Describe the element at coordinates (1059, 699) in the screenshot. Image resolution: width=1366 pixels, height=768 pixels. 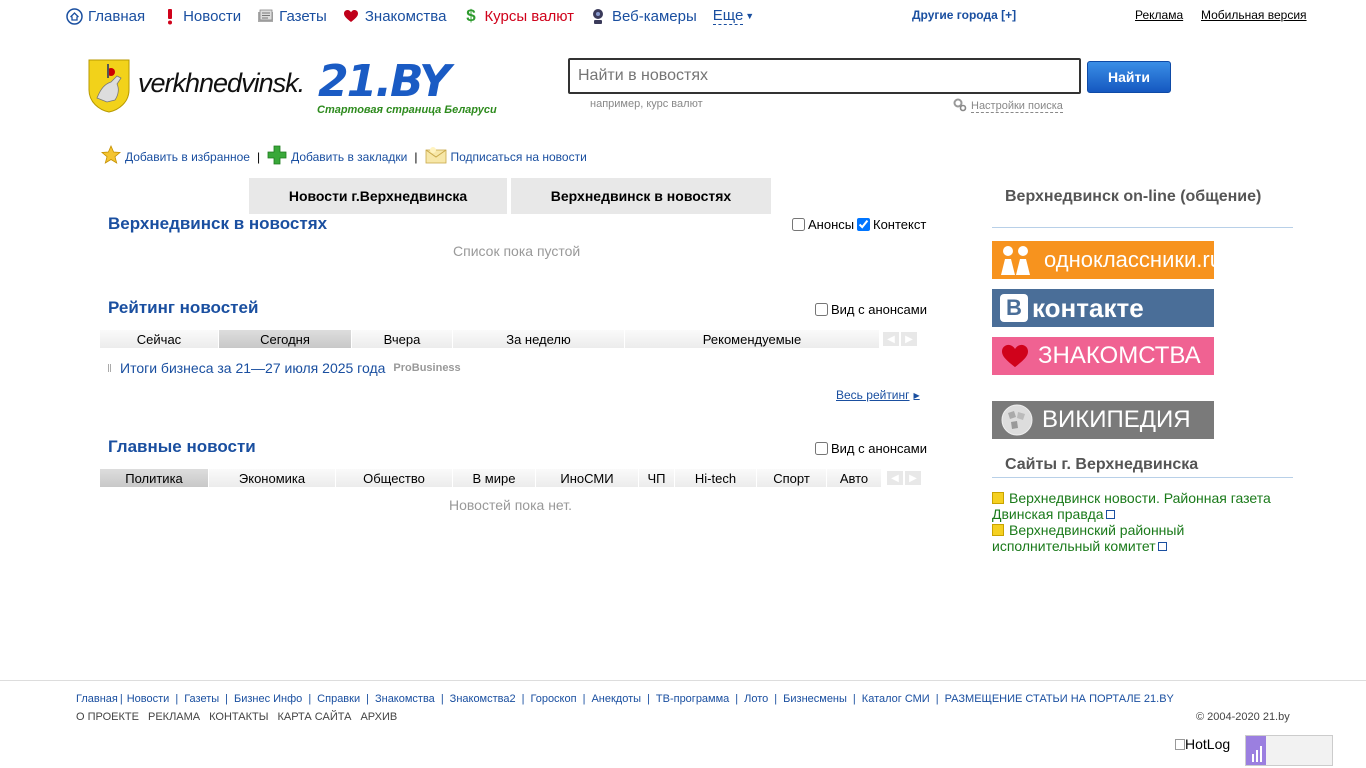
I see `footer-link-place-article: РАЗМЕЩЕНИЕ СТАТЬИ НА ПОРТАЛЕ 21.BY` at that location.